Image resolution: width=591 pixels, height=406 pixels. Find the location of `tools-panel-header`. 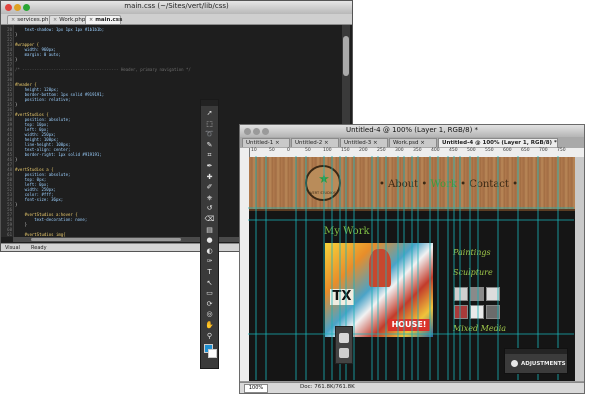

tools-panel-header is located at coordinates (209, 103).